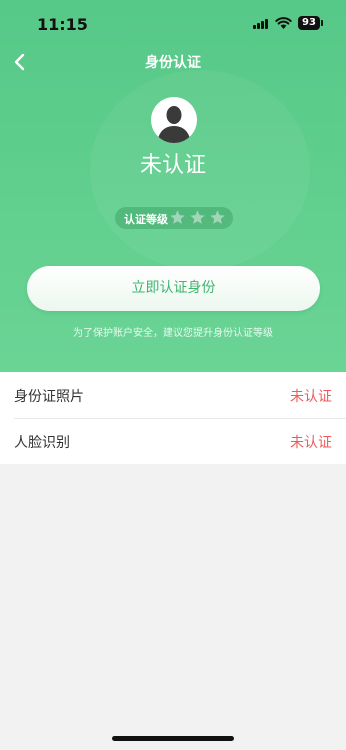  I want to click on signal-icon, so click(262, 24).